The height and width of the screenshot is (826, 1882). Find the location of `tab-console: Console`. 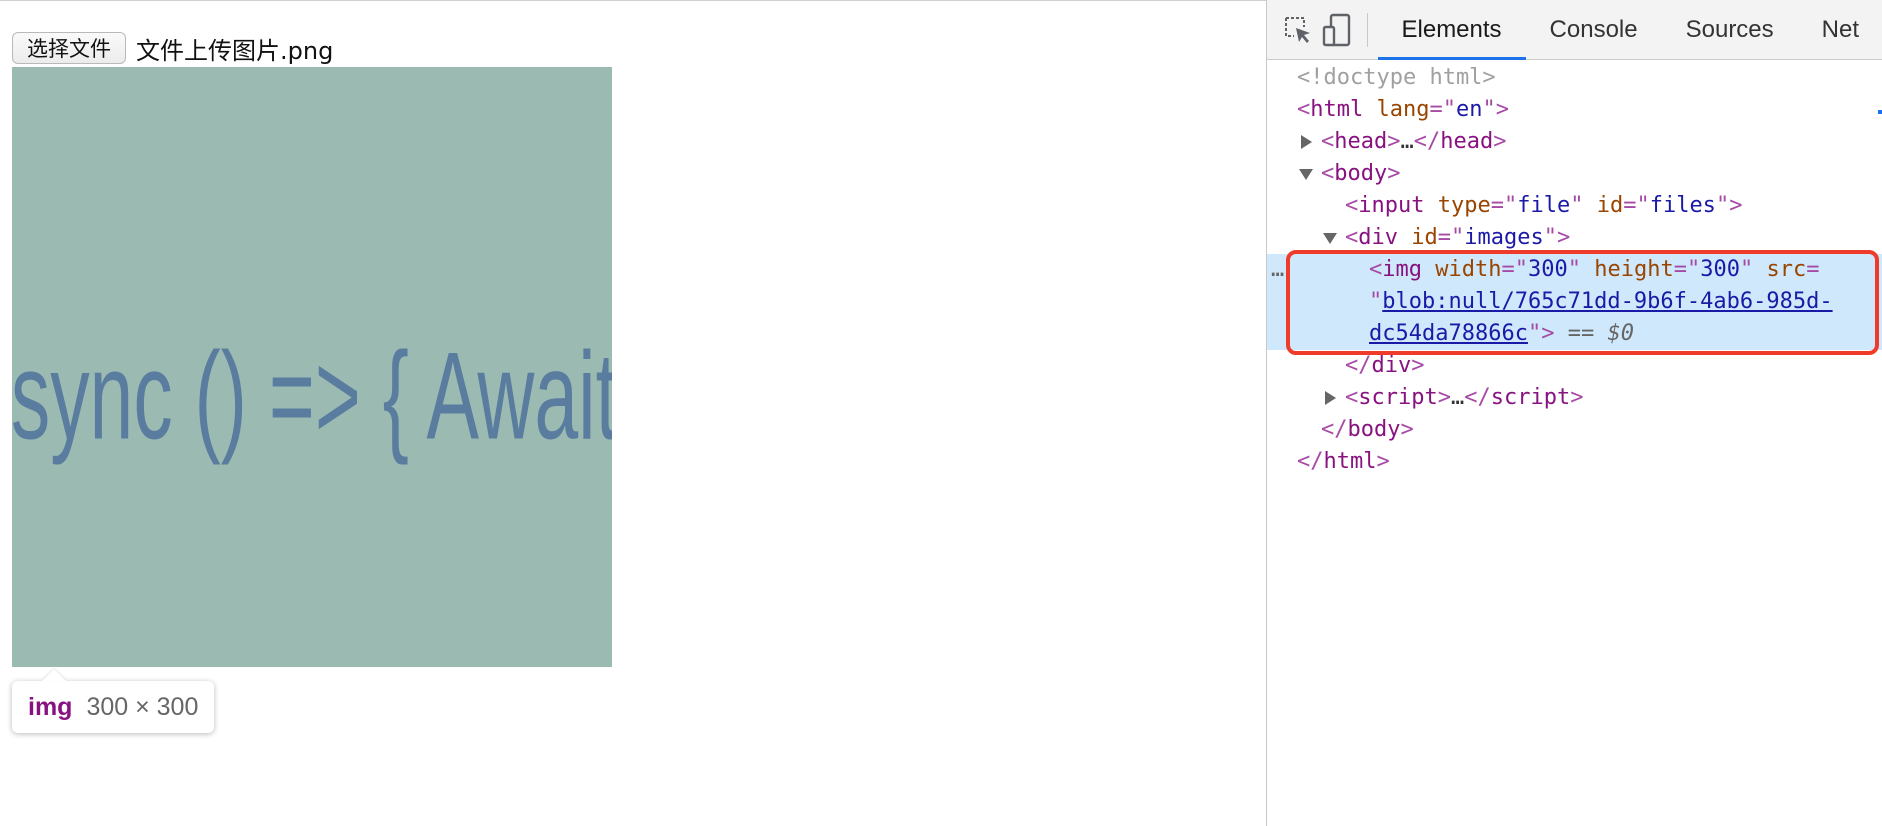

tab-console: Console is located at coordinates (1594, 30).